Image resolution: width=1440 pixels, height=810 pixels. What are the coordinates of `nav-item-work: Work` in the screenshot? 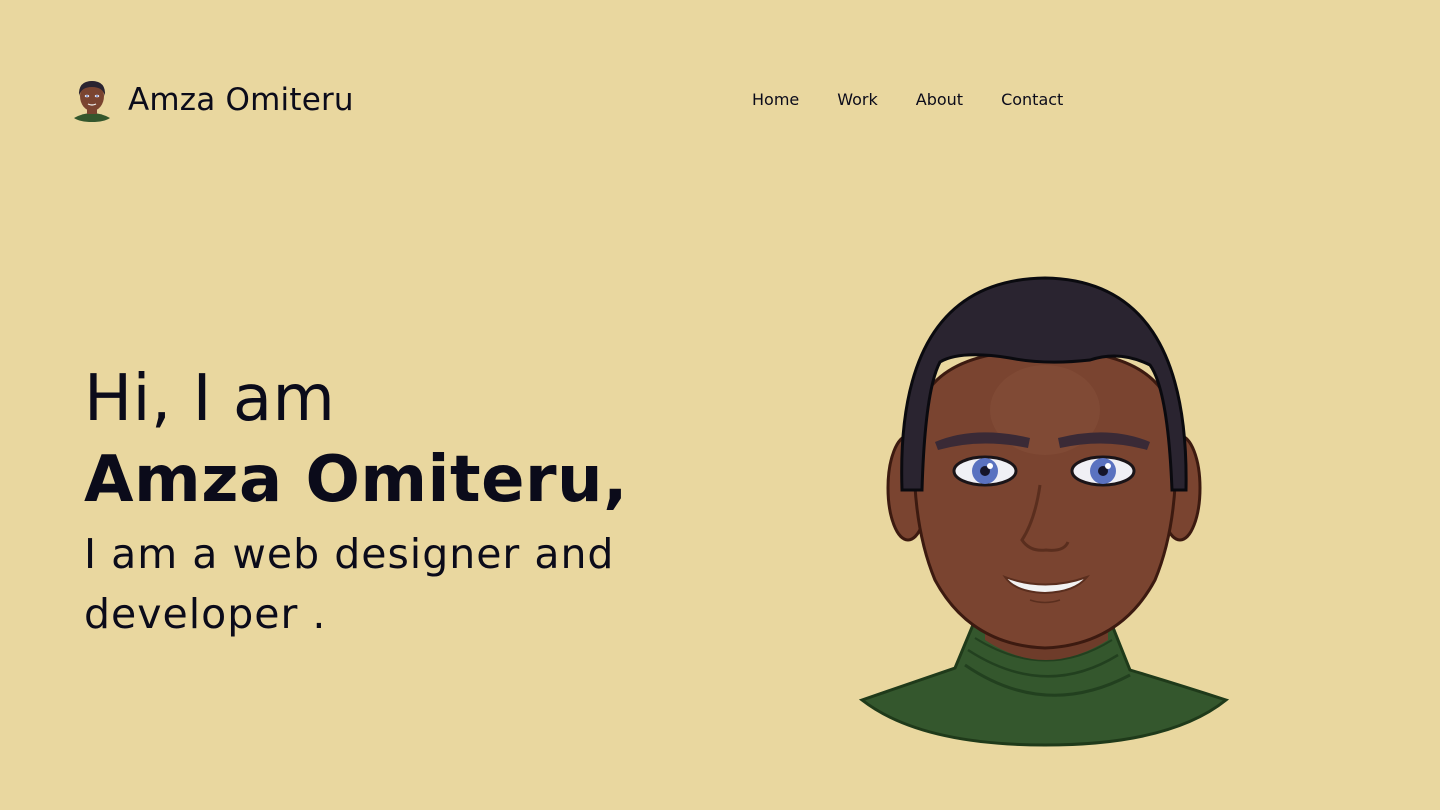 It's located at (857, 100).